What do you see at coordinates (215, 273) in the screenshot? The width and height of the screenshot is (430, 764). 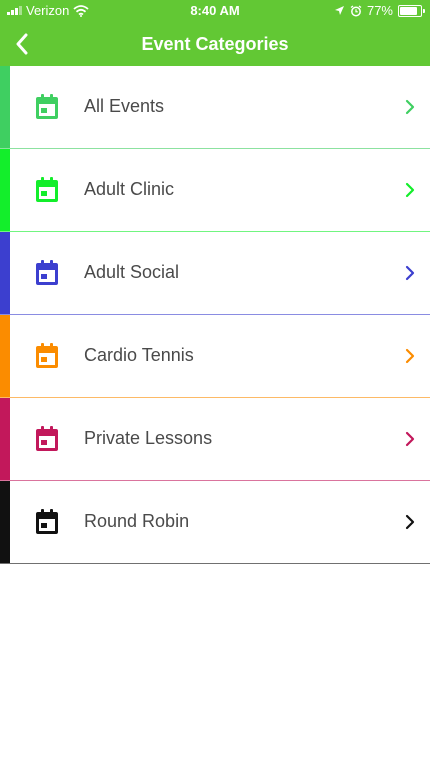 I see `category-row: Adult Social` at bounding box center [215, 273].